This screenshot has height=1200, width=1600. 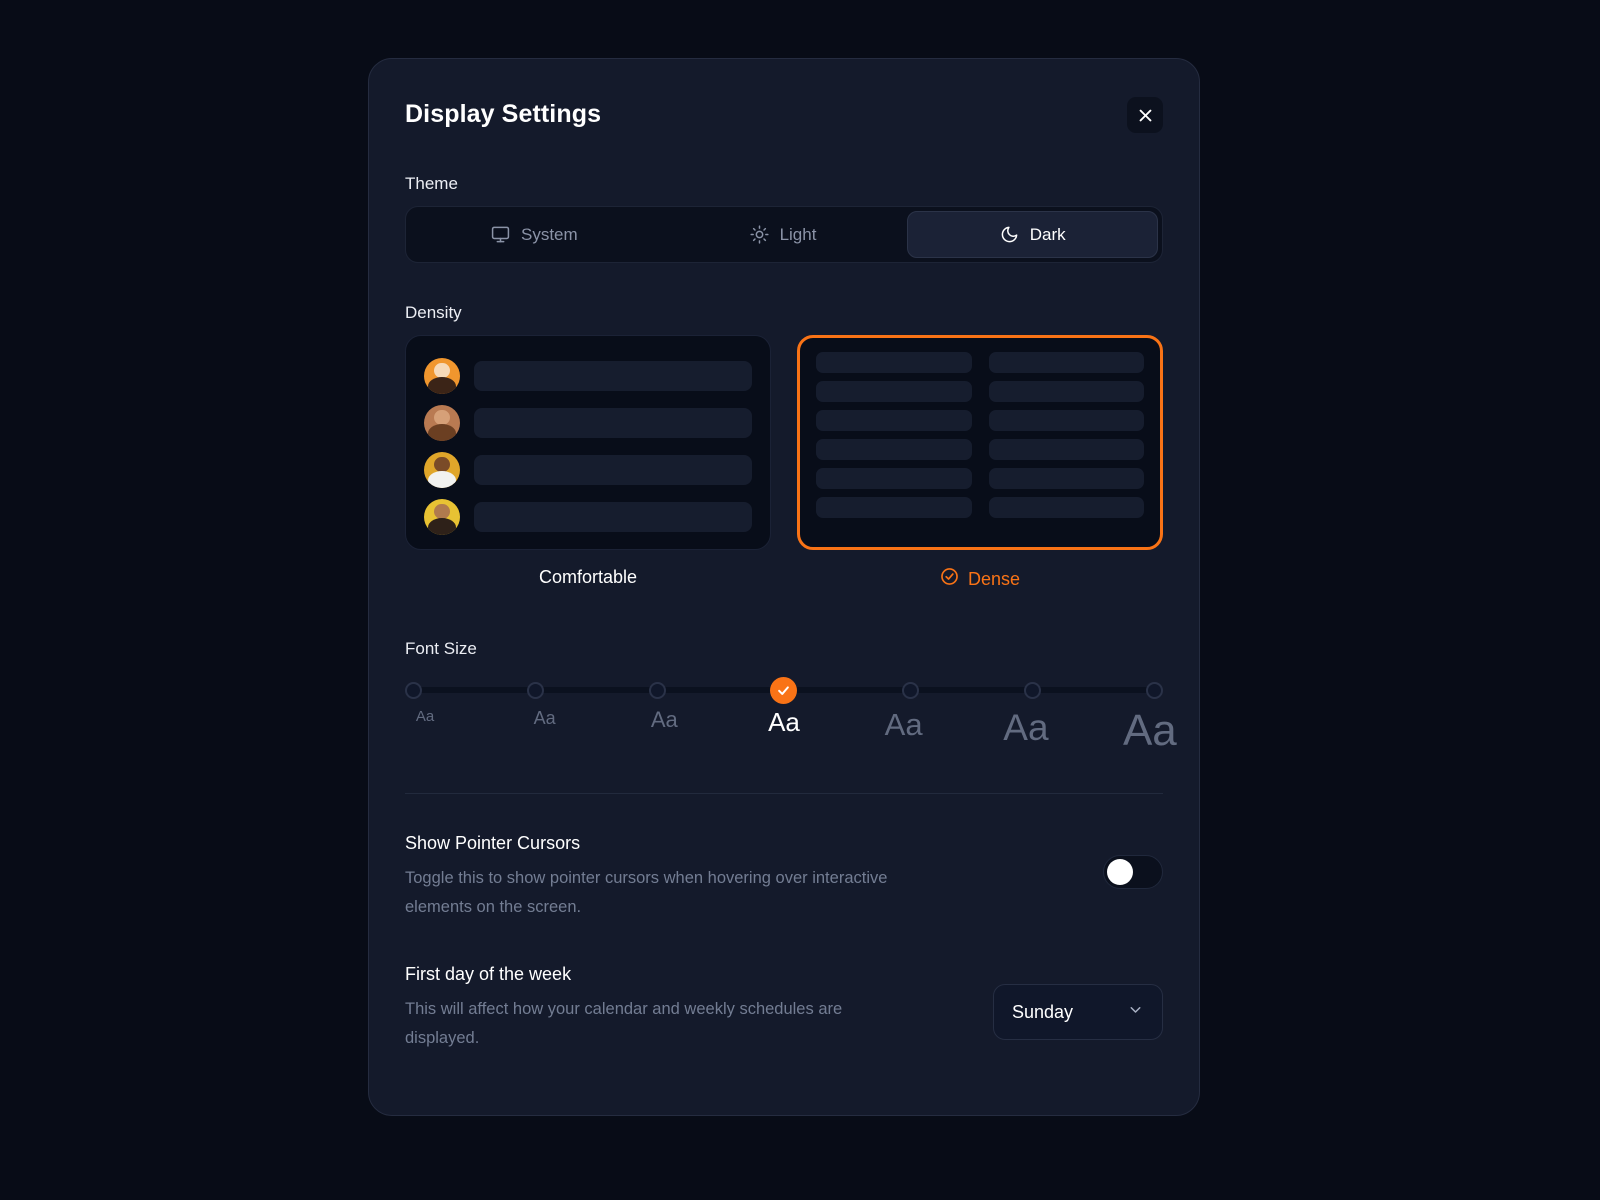 I want to click on theme-section: Theme System Light Dark, so click(x=784, y=218).